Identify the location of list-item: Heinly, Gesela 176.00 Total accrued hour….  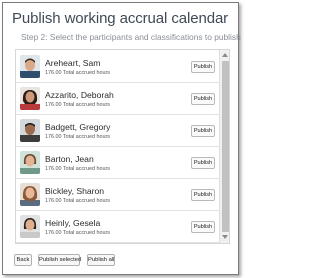
(117, 227).